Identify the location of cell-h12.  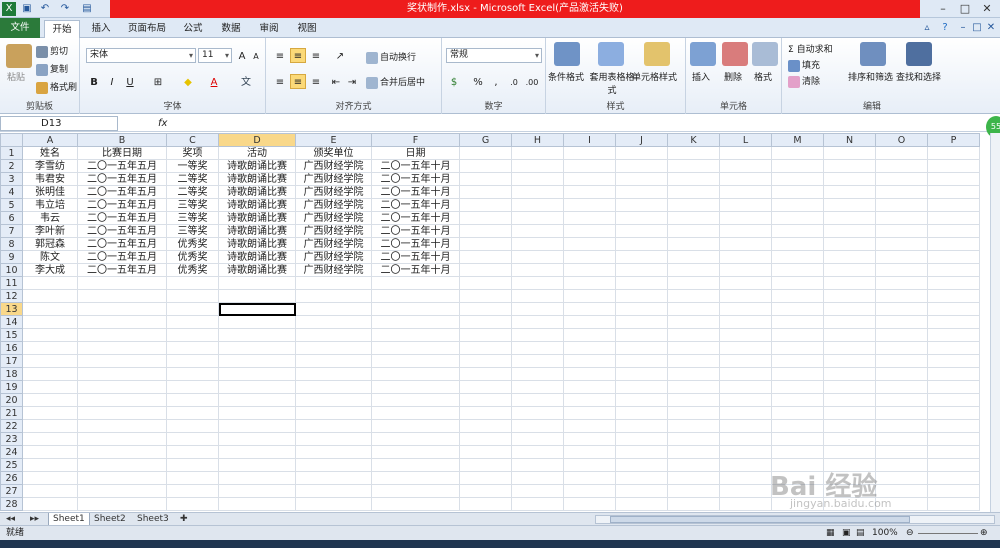
(537, 296).